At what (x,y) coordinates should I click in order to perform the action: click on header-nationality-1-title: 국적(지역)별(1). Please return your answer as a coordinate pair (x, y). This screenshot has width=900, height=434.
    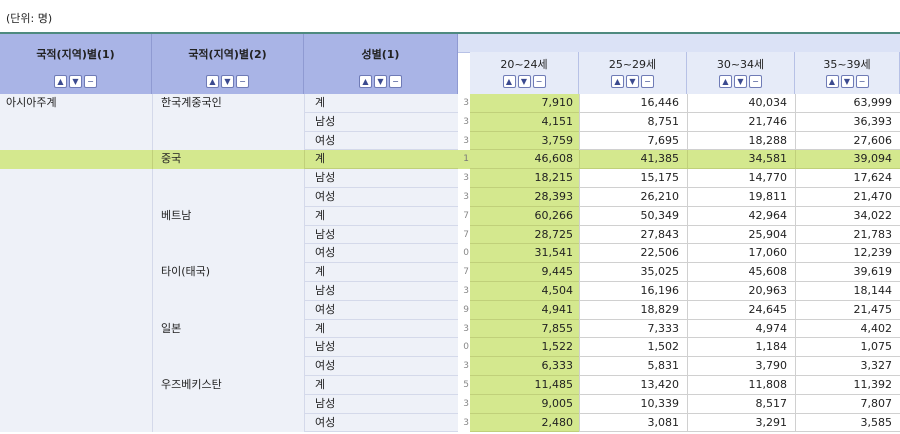
    Looking at the image, I should click on (75, 54).